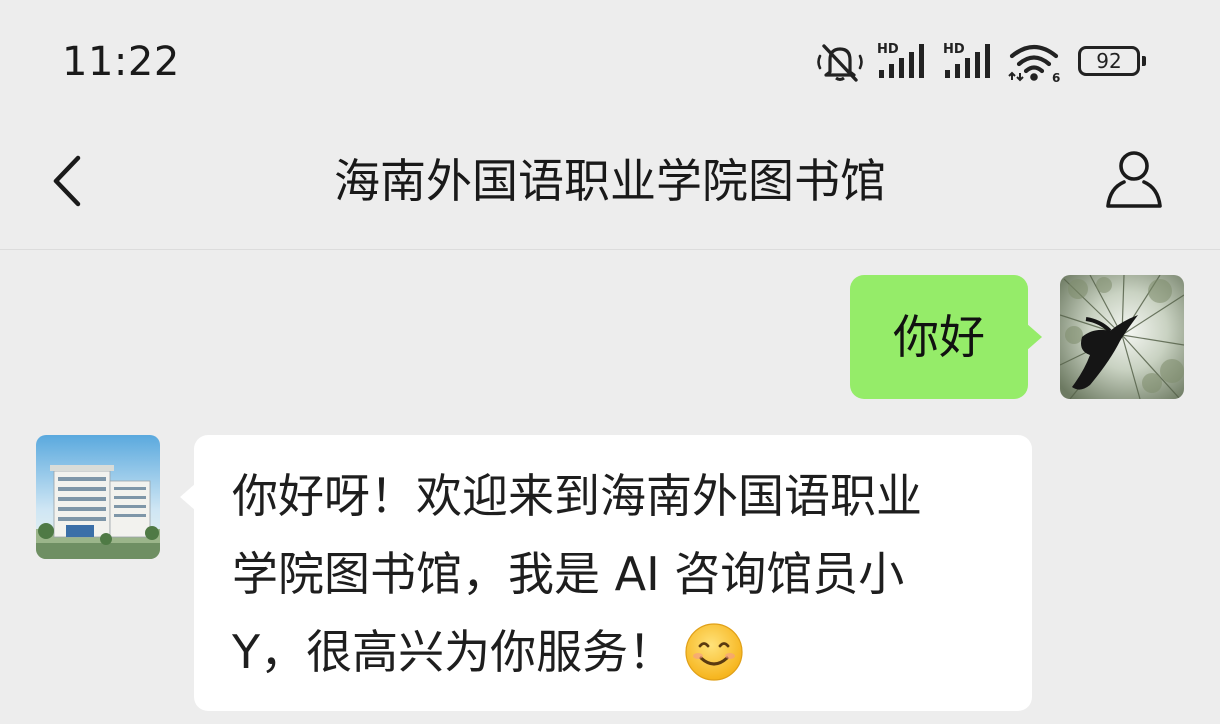 The width and height of the screenshot is (1220, 724). I want to click on user-icon, so click(1134, 179).